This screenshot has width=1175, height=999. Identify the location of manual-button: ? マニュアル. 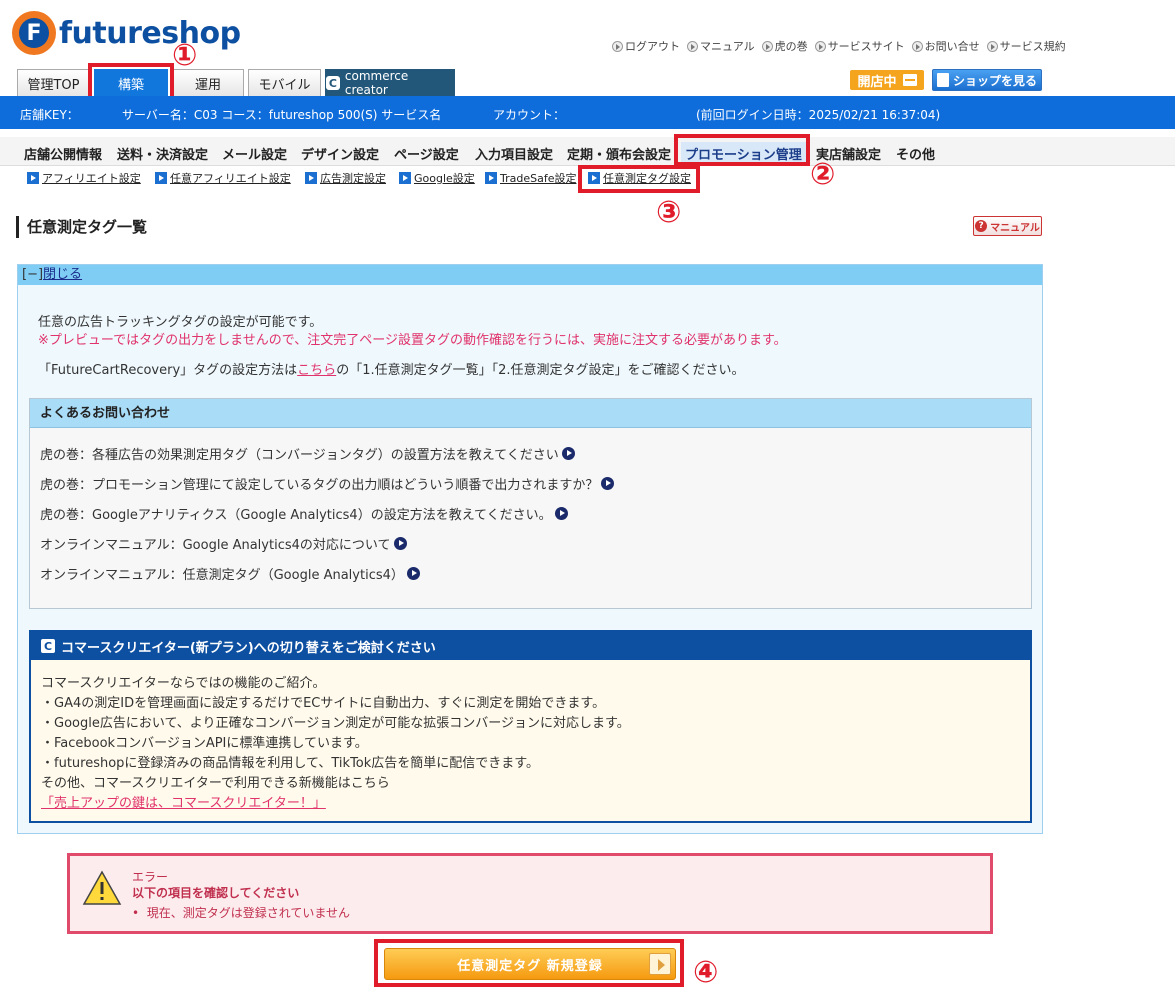
(1007, 226).